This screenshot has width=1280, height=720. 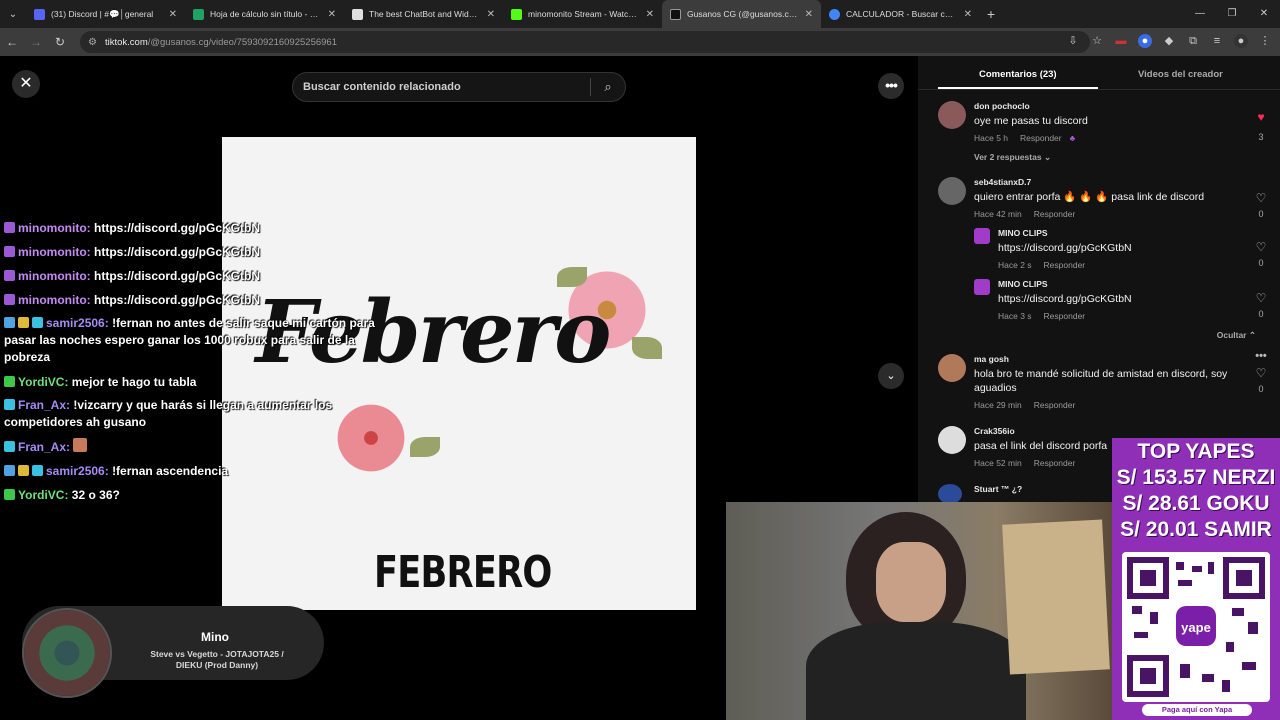 I want to click on browser-tab: Hoja de cálculo sin título - Hoja ✕, so click(x=264, y=14).